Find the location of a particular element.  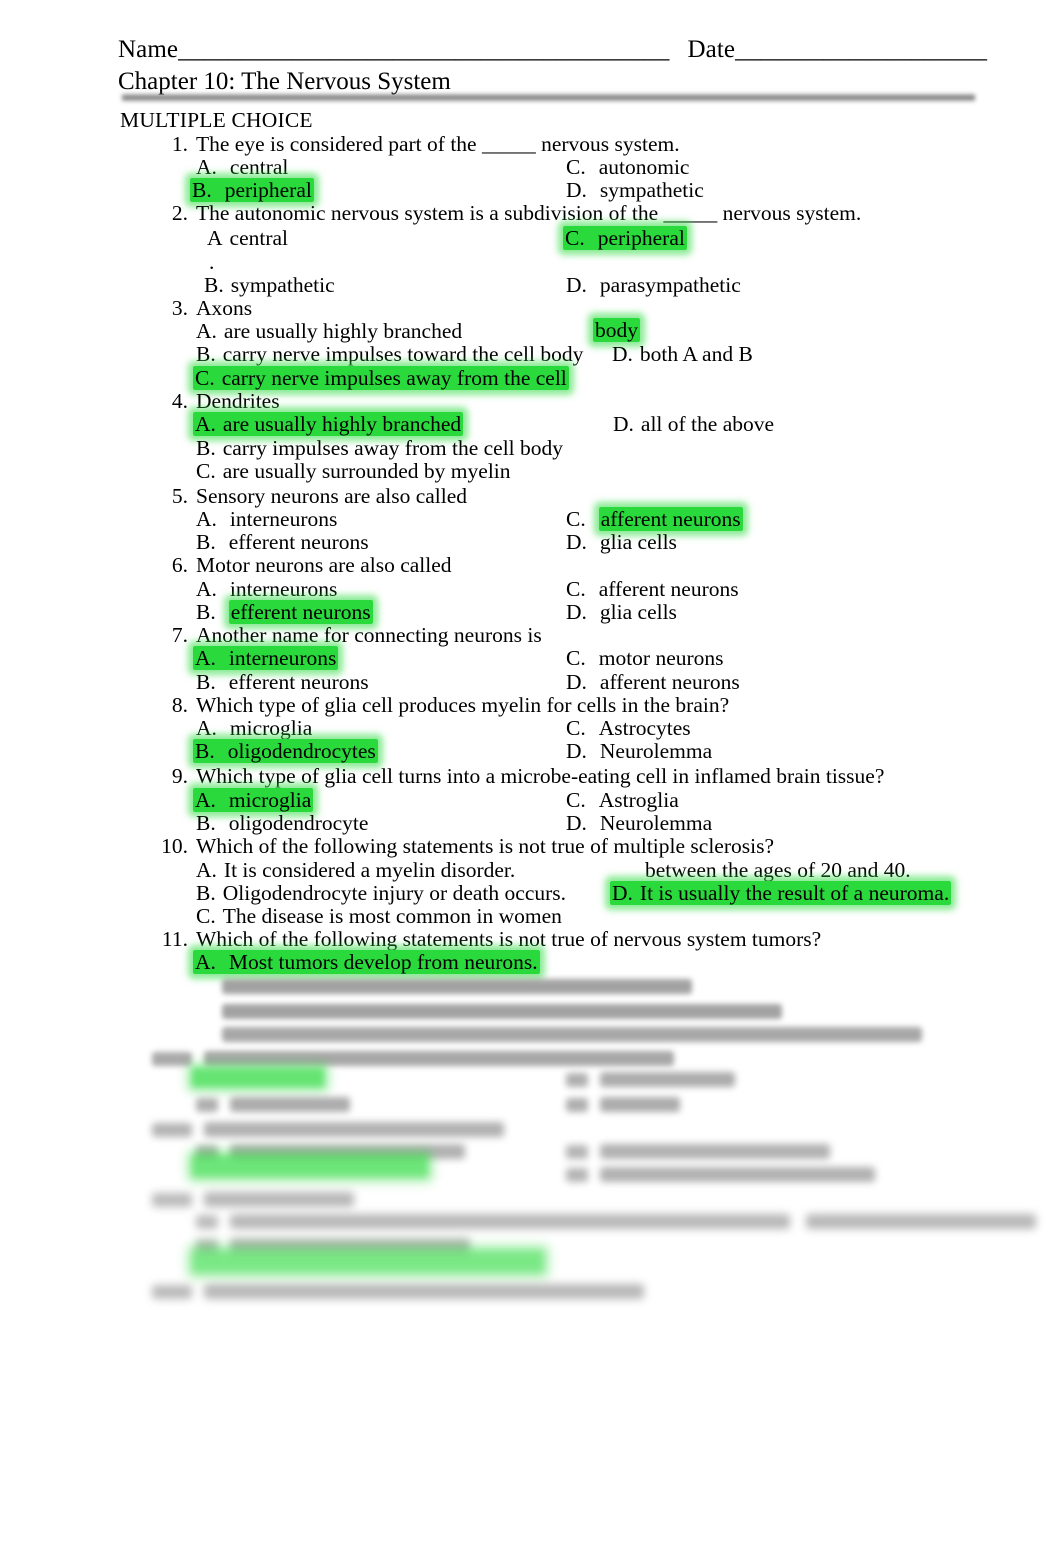

question-number: 5. is located at coordinates (179, 496).